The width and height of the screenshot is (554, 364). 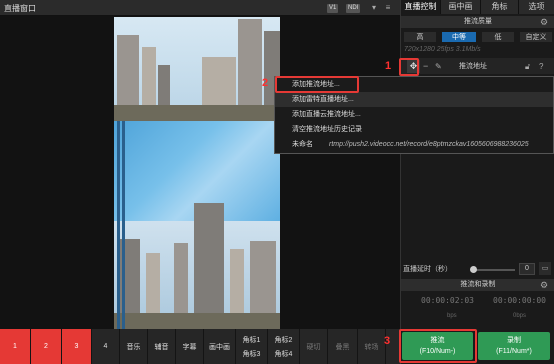 What do you see at coordinates (520, 316) in the screenshot?
I see `record-bitrate: 0bps` at bounding box center [520, 316].